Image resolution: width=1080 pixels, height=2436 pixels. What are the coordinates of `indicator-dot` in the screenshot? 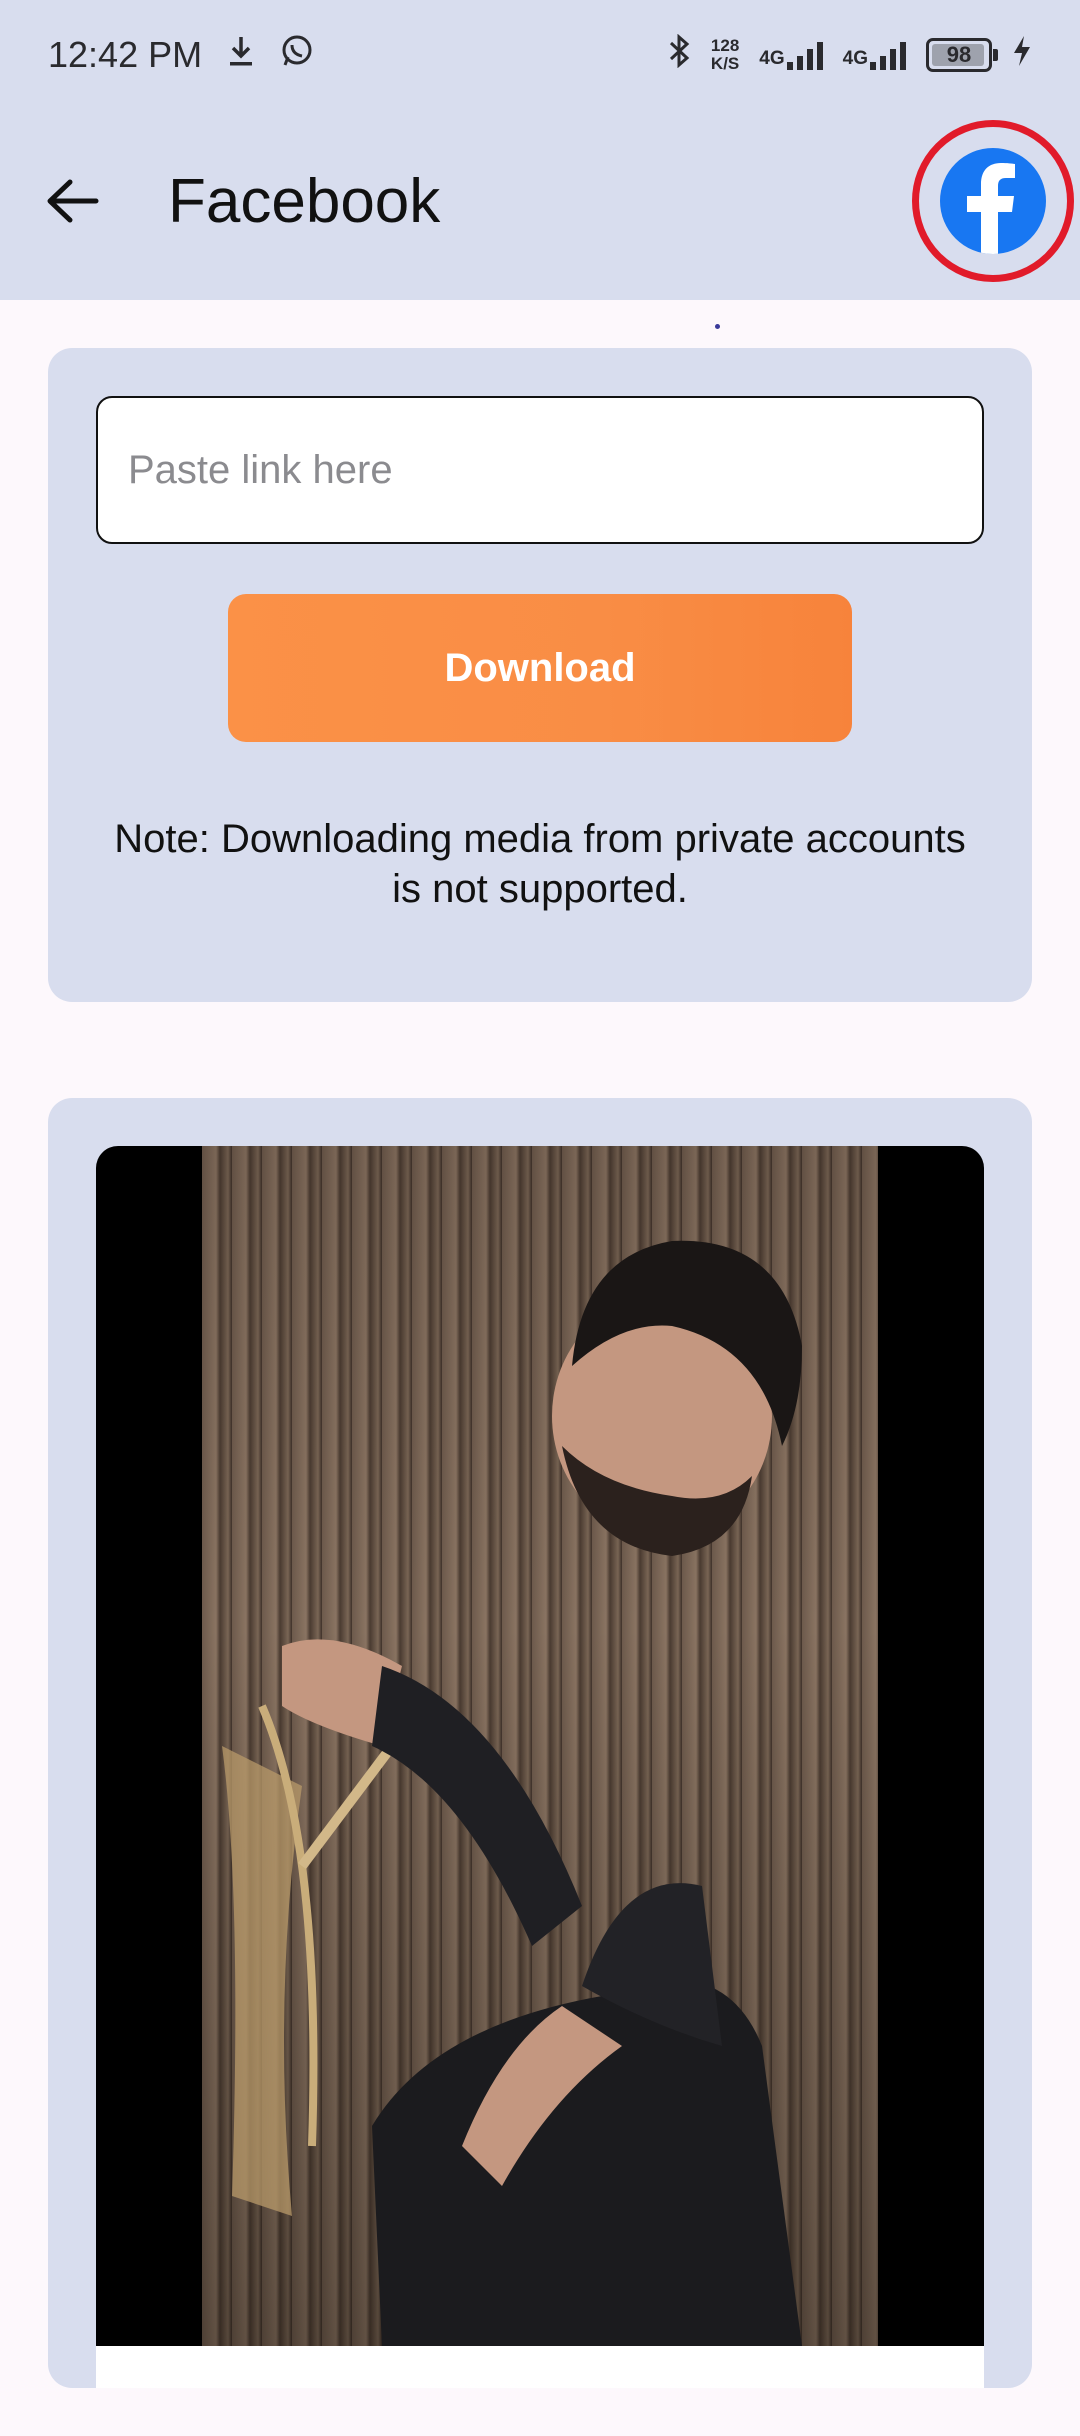 It's located at (717, 326).